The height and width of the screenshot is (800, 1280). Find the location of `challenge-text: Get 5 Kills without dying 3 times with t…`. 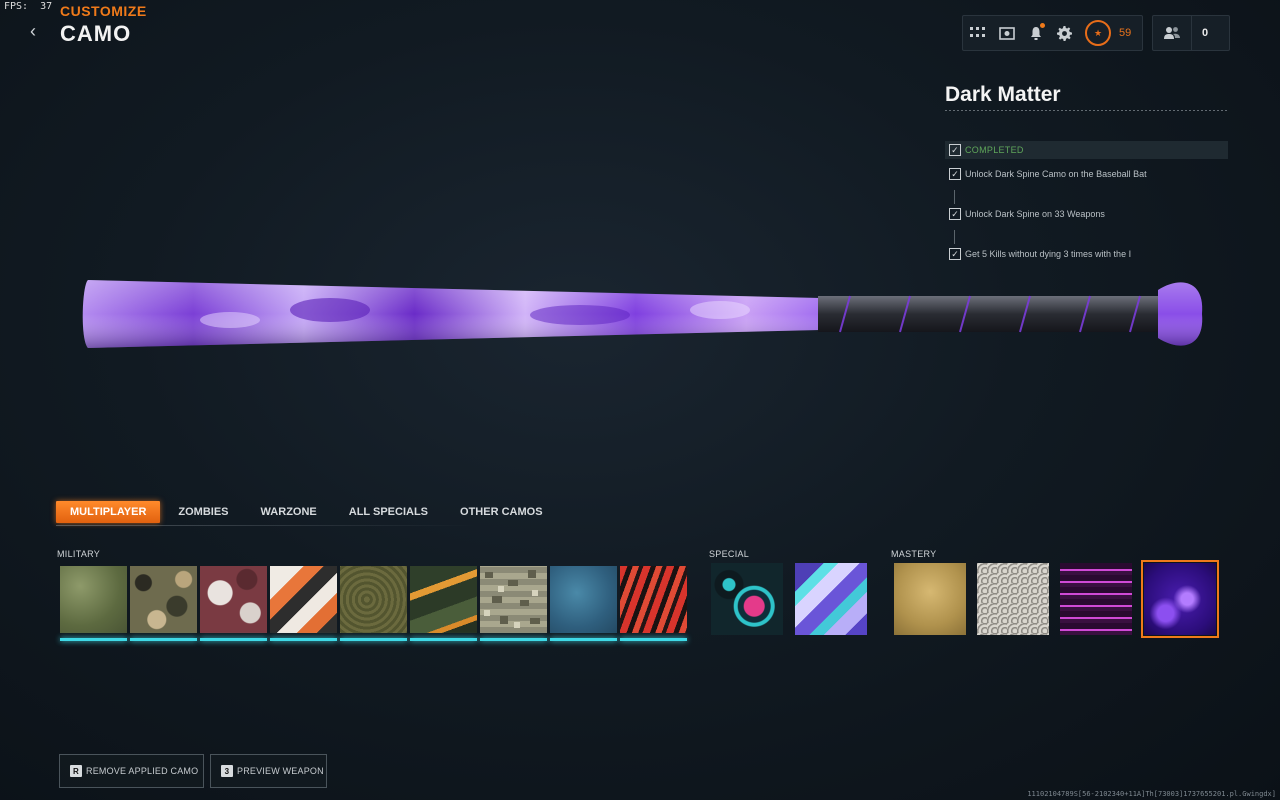

challenge-text: Get 5 Kills without dying 3 times with t… is located at coordinates (1048, 254).